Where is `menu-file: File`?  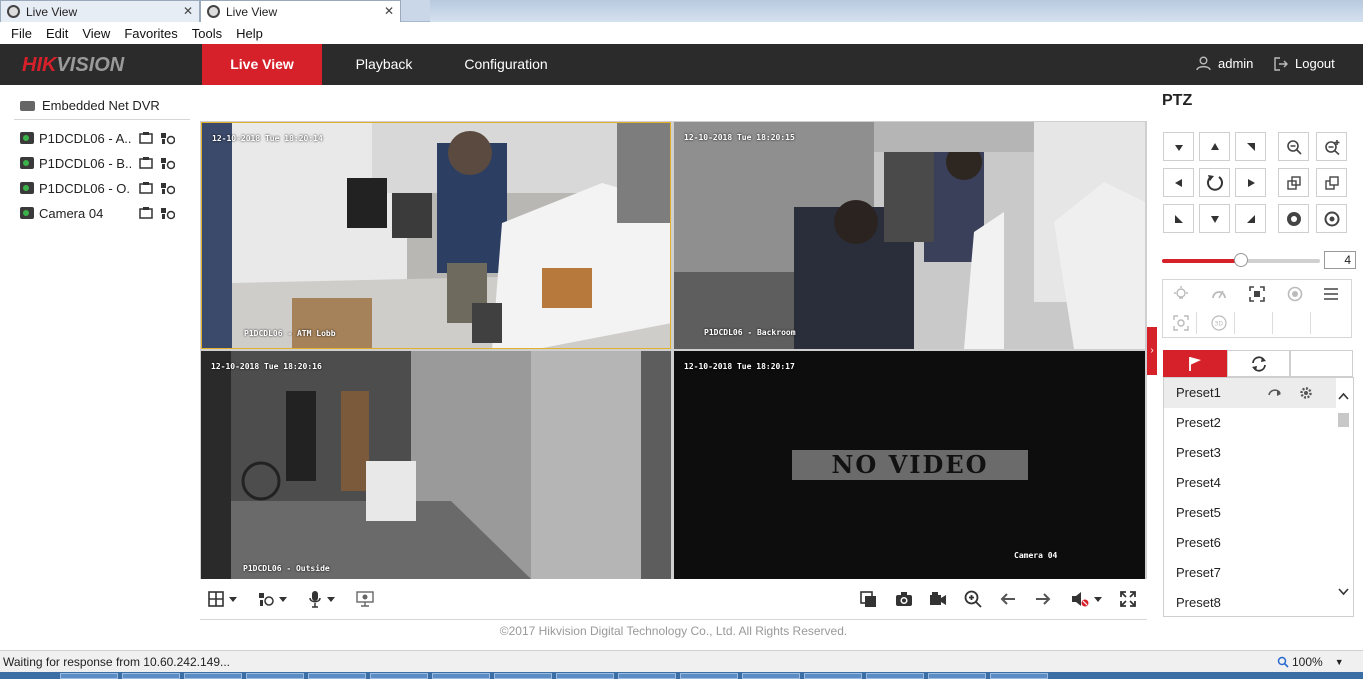
menu-file: File is located at coordinates (21, 33).